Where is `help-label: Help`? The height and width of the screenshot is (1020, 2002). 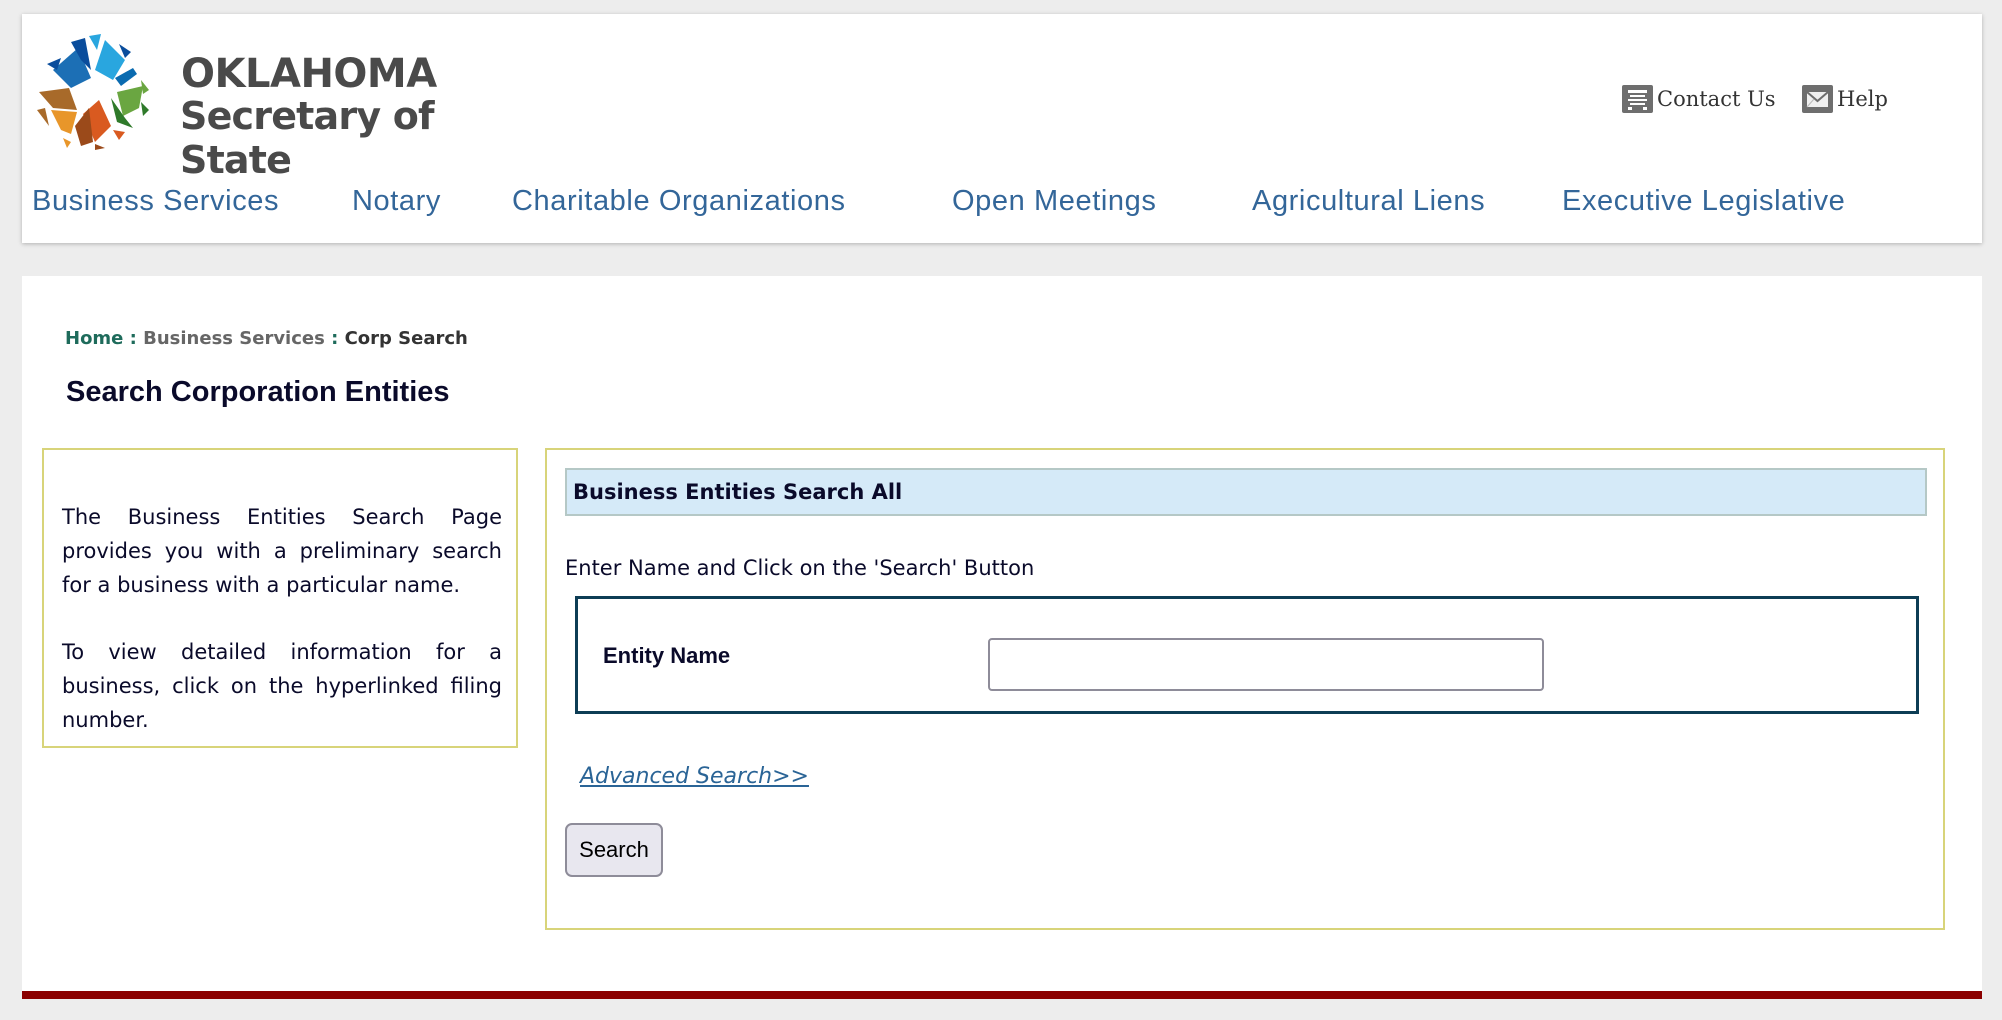 help-label: Help is located at coordinates (1862, 99).